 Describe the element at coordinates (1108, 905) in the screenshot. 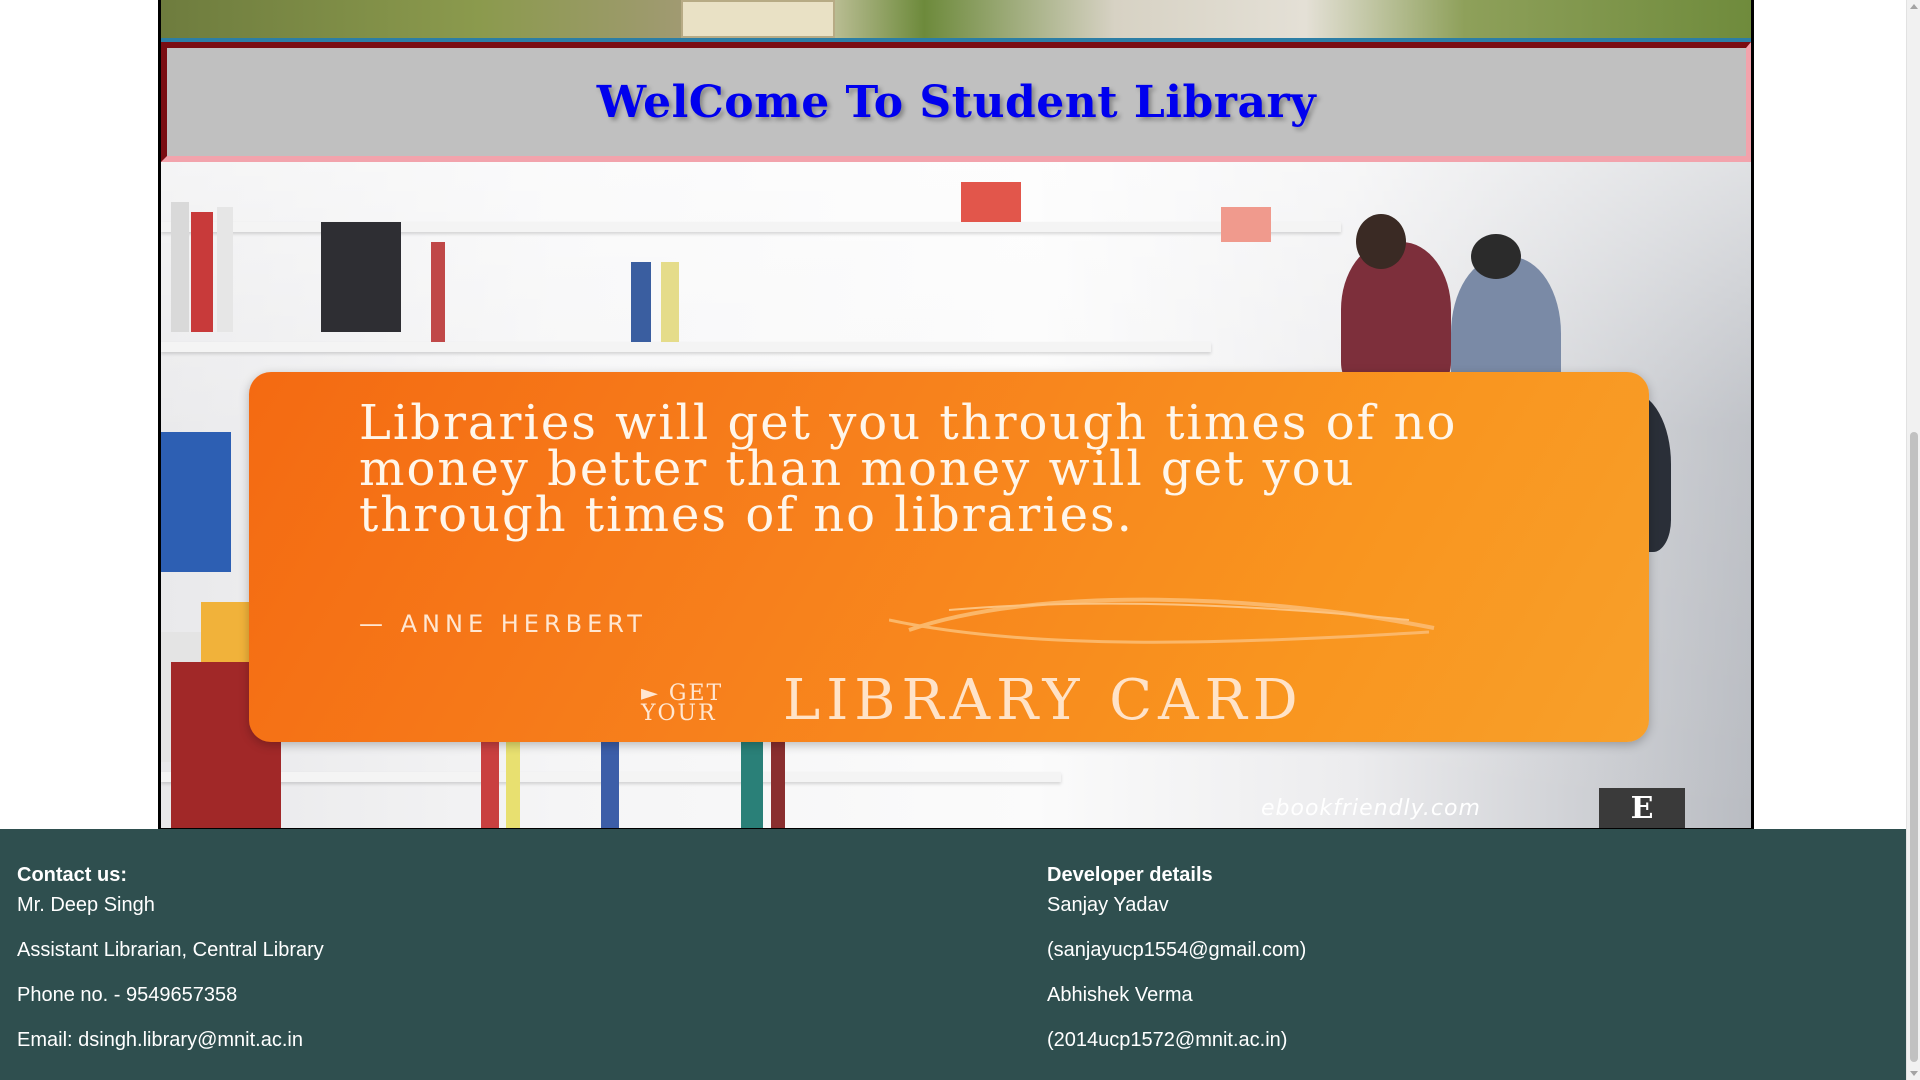

I see `developer-name: Sanjay Yadav` at that location.